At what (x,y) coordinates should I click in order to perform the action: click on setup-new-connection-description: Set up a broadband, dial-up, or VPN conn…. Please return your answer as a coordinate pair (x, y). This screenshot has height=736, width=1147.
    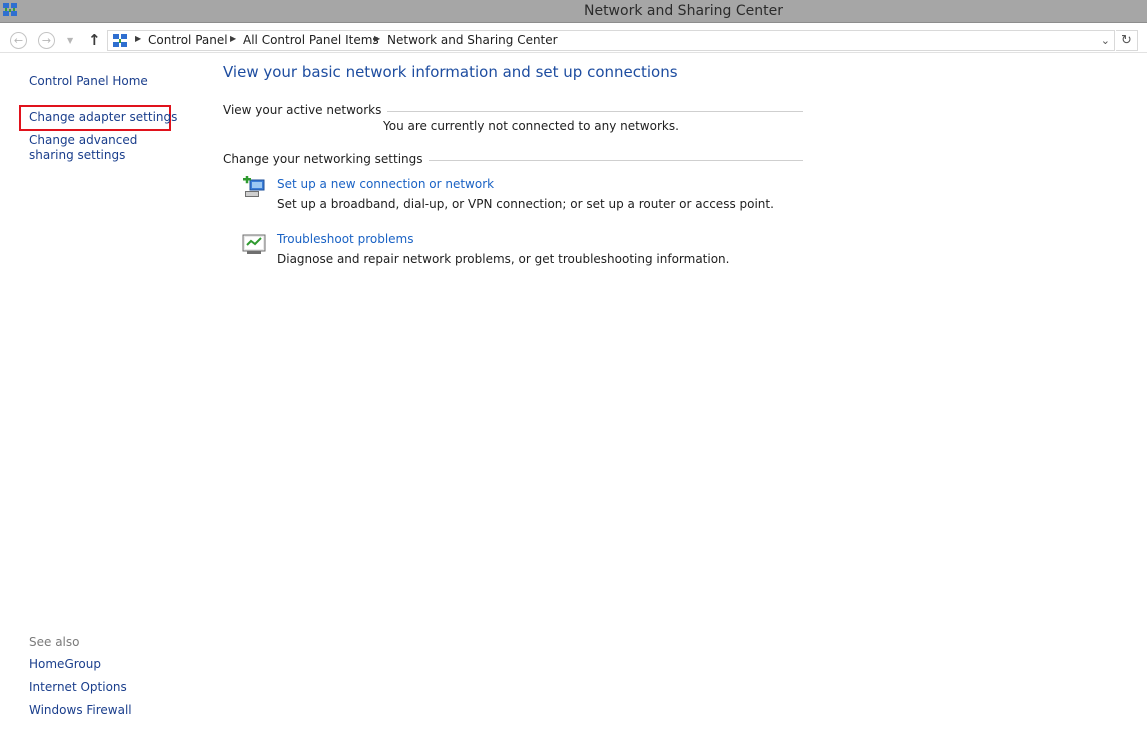
    Looking at the image, I should click on (525, 204).